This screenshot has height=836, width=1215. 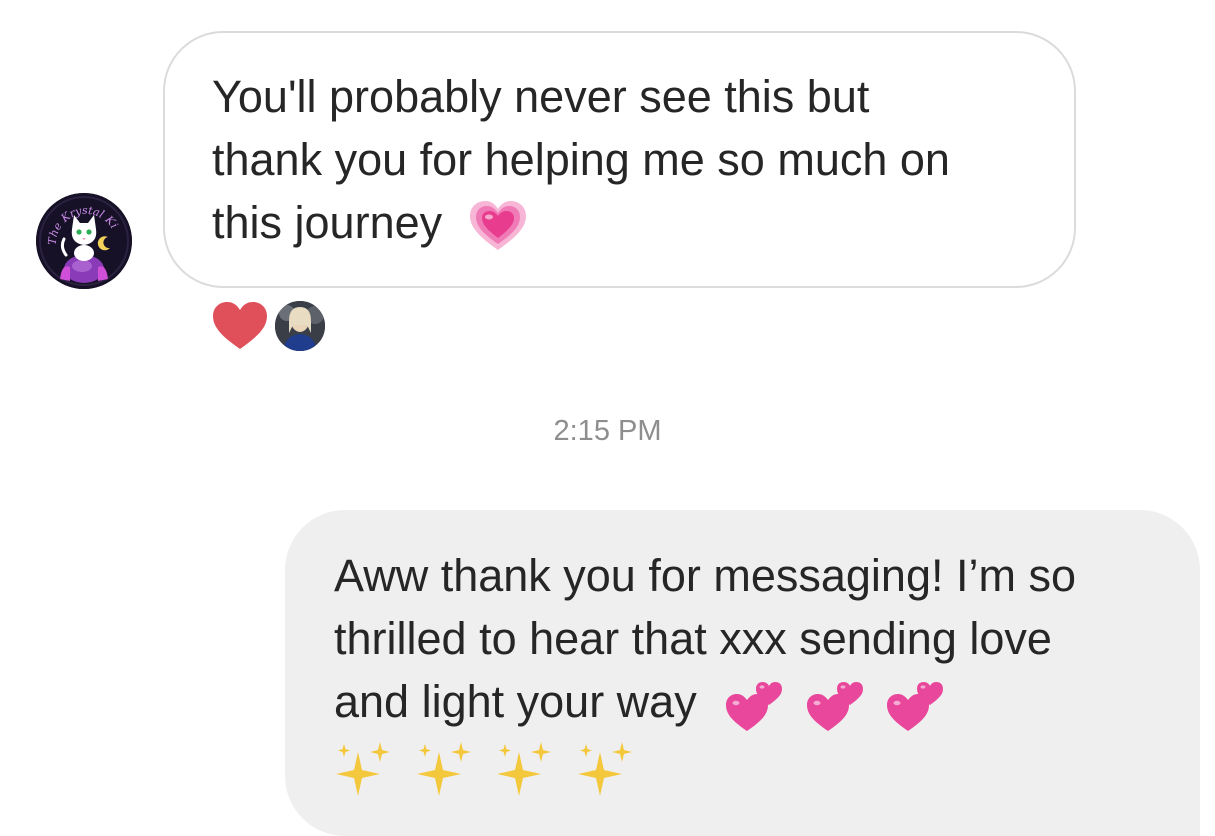 What do you see at coordinates (607, 431) in the screenshot?
I see `message-timestamp: 2:15 PM` at bounding box center [607, 431].